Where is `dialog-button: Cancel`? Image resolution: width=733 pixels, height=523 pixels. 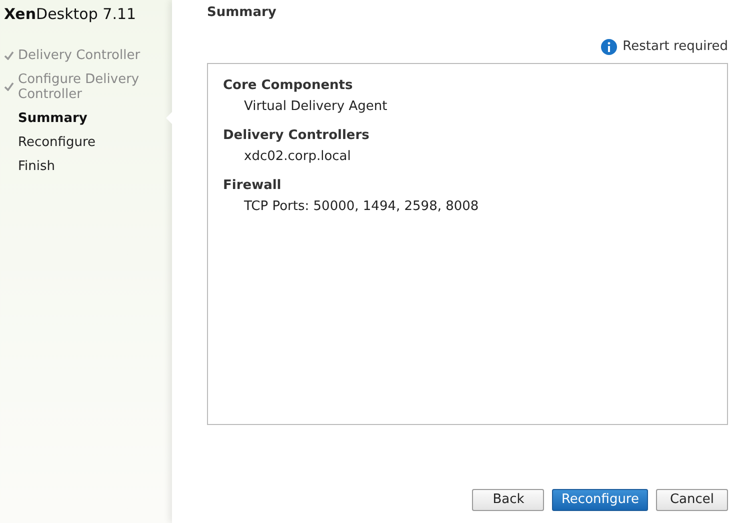 dialog-button: Cancel is located at coordinates (692, 500).